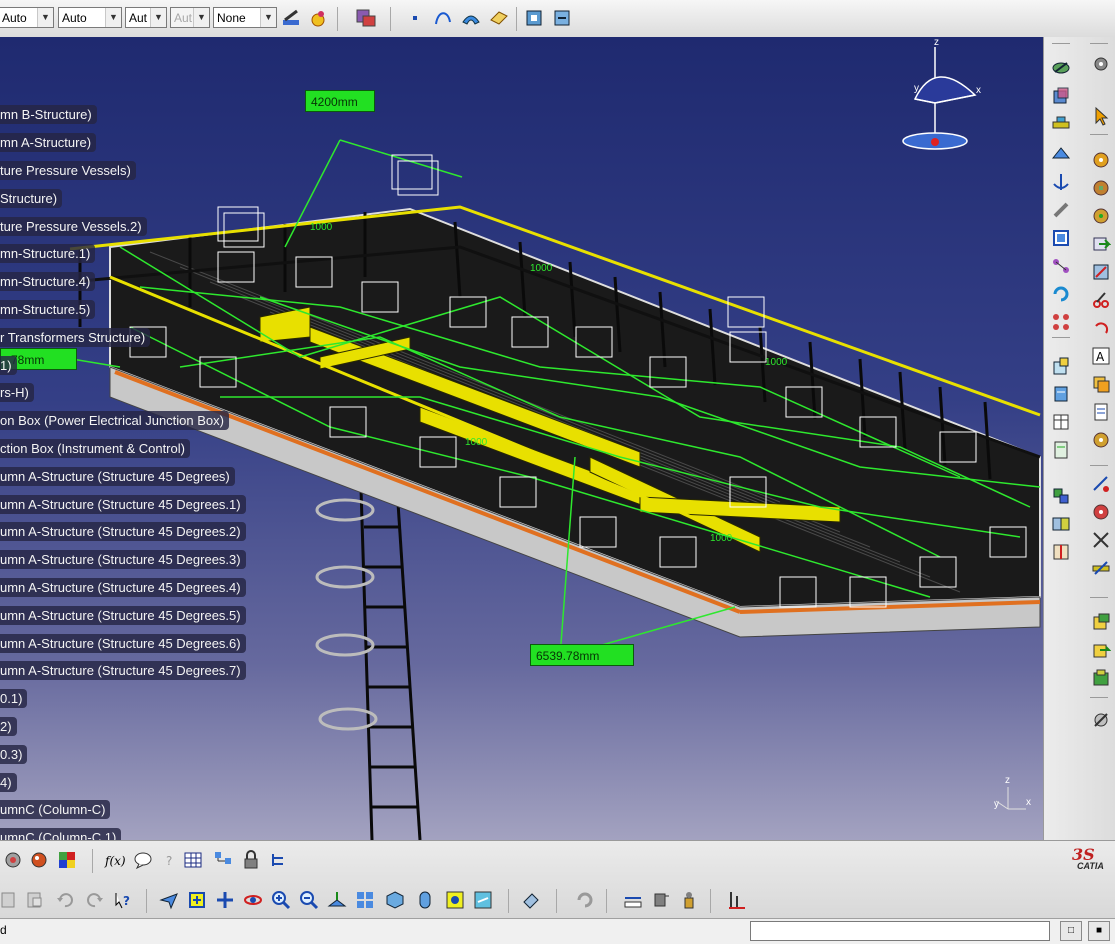 The image size is (1115, 944). I want to click on tree-node: umn A-Structure (Structure 45 Degrees.3), so click(123, 559).